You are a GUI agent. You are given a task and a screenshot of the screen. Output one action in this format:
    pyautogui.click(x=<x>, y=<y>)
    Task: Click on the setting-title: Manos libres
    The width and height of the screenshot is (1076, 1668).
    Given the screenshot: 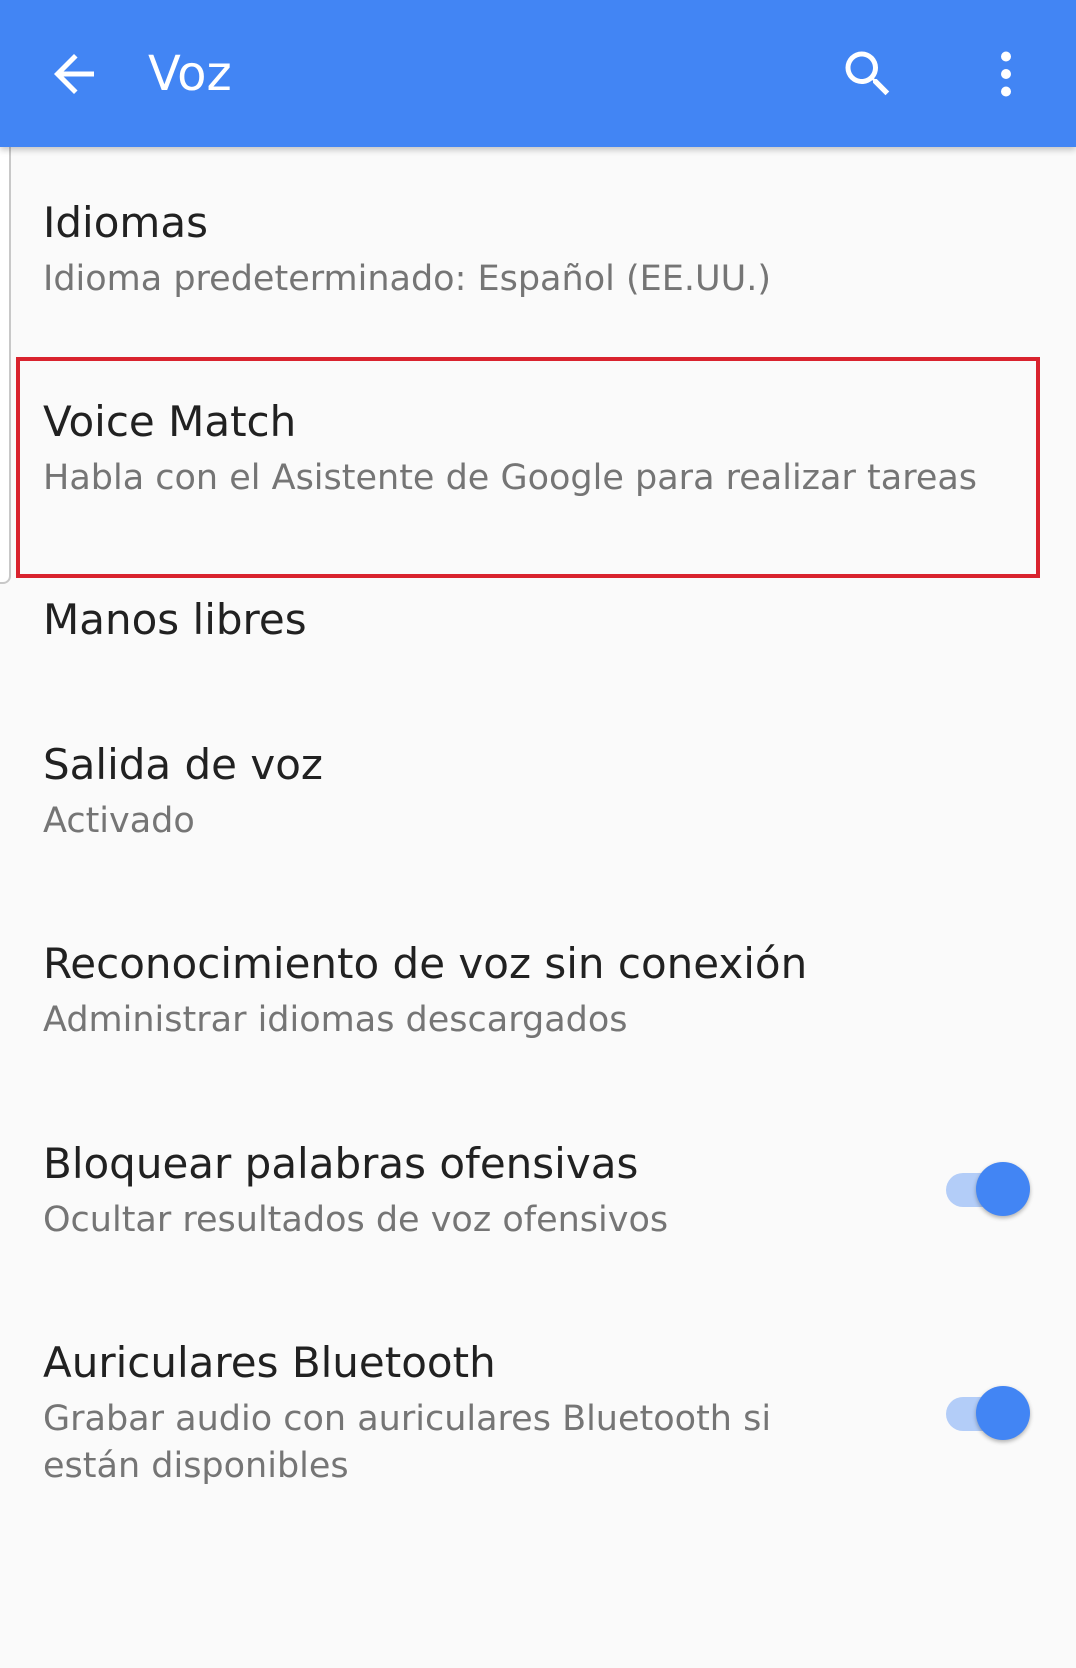 What is the action you would take?
    pyautogui.click(x=175, y=619)
    